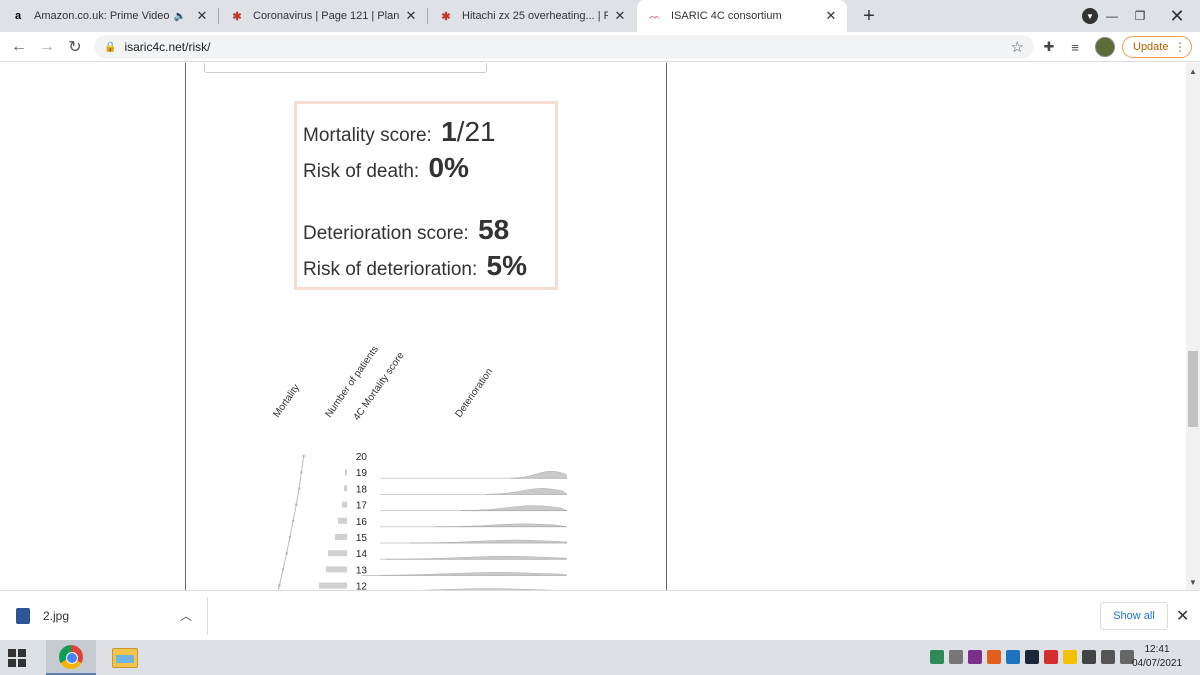 The height and width of the screenshot is (675, 1200). I want to click on mortality-score-label: Mortality score:, so click(367, 135).